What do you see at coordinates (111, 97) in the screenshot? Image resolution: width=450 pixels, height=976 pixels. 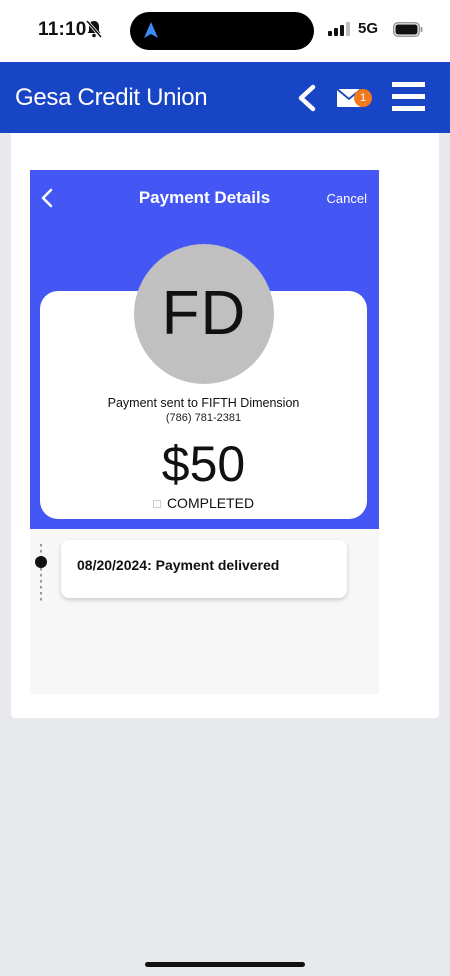 I see `brand-title: Gesa Credit Union` at bounding box center [111, 97].